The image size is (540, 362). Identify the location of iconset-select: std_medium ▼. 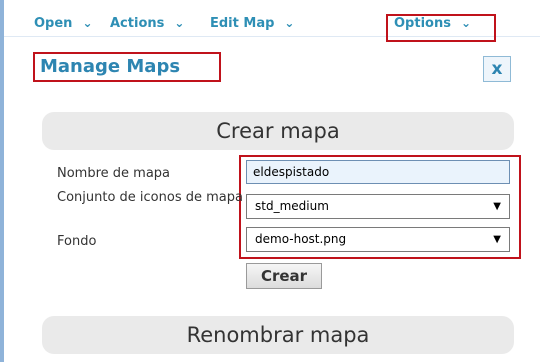
(378, 206).